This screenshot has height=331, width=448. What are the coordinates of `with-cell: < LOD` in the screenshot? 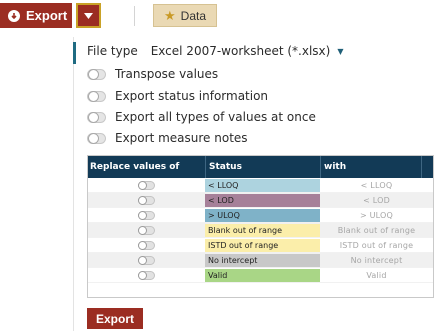 It's located at (376, 200).